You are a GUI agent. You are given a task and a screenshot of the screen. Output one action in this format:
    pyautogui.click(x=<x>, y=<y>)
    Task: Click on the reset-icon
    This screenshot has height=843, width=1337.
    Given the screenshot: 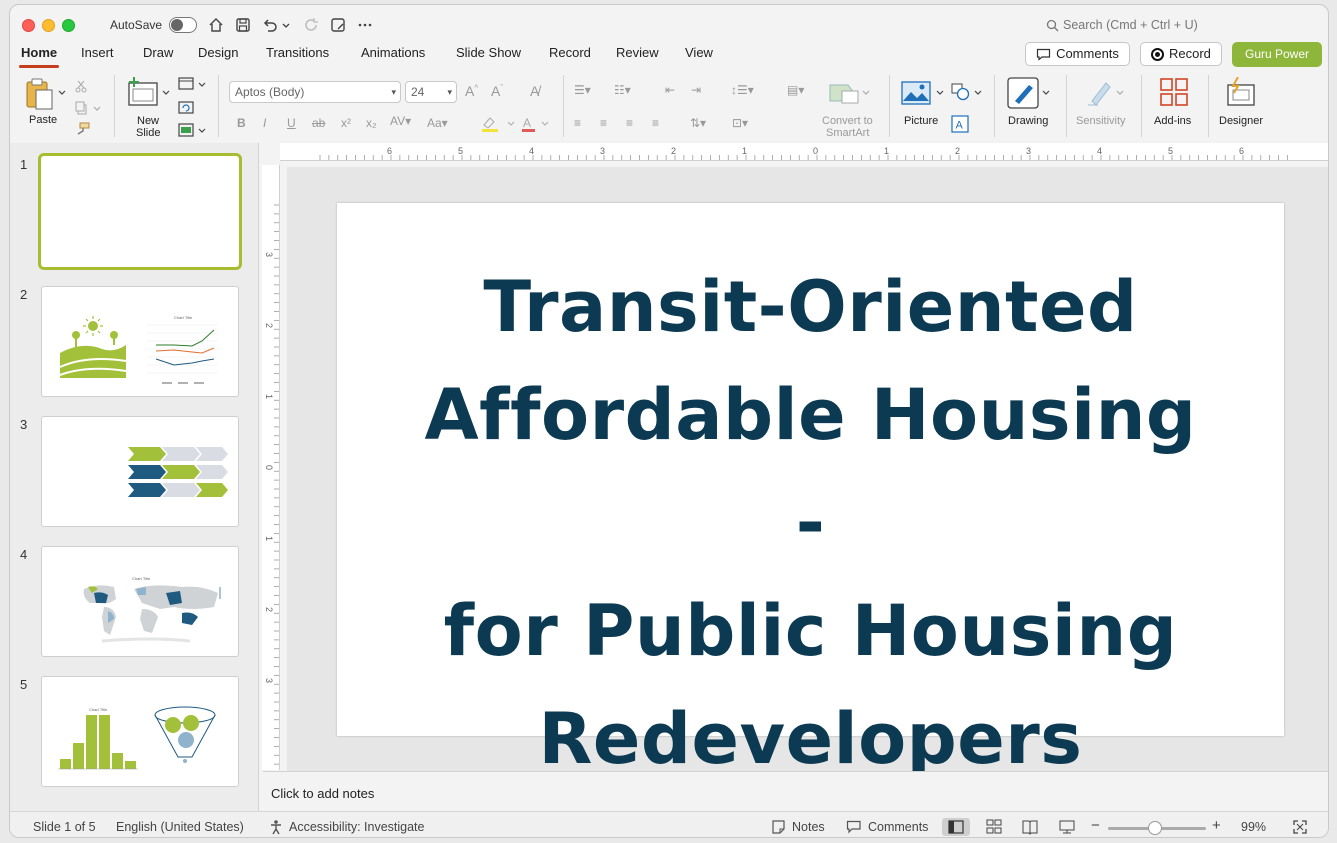 What is the action you would take?
    pyautogui.click(x=186, y=107)
    